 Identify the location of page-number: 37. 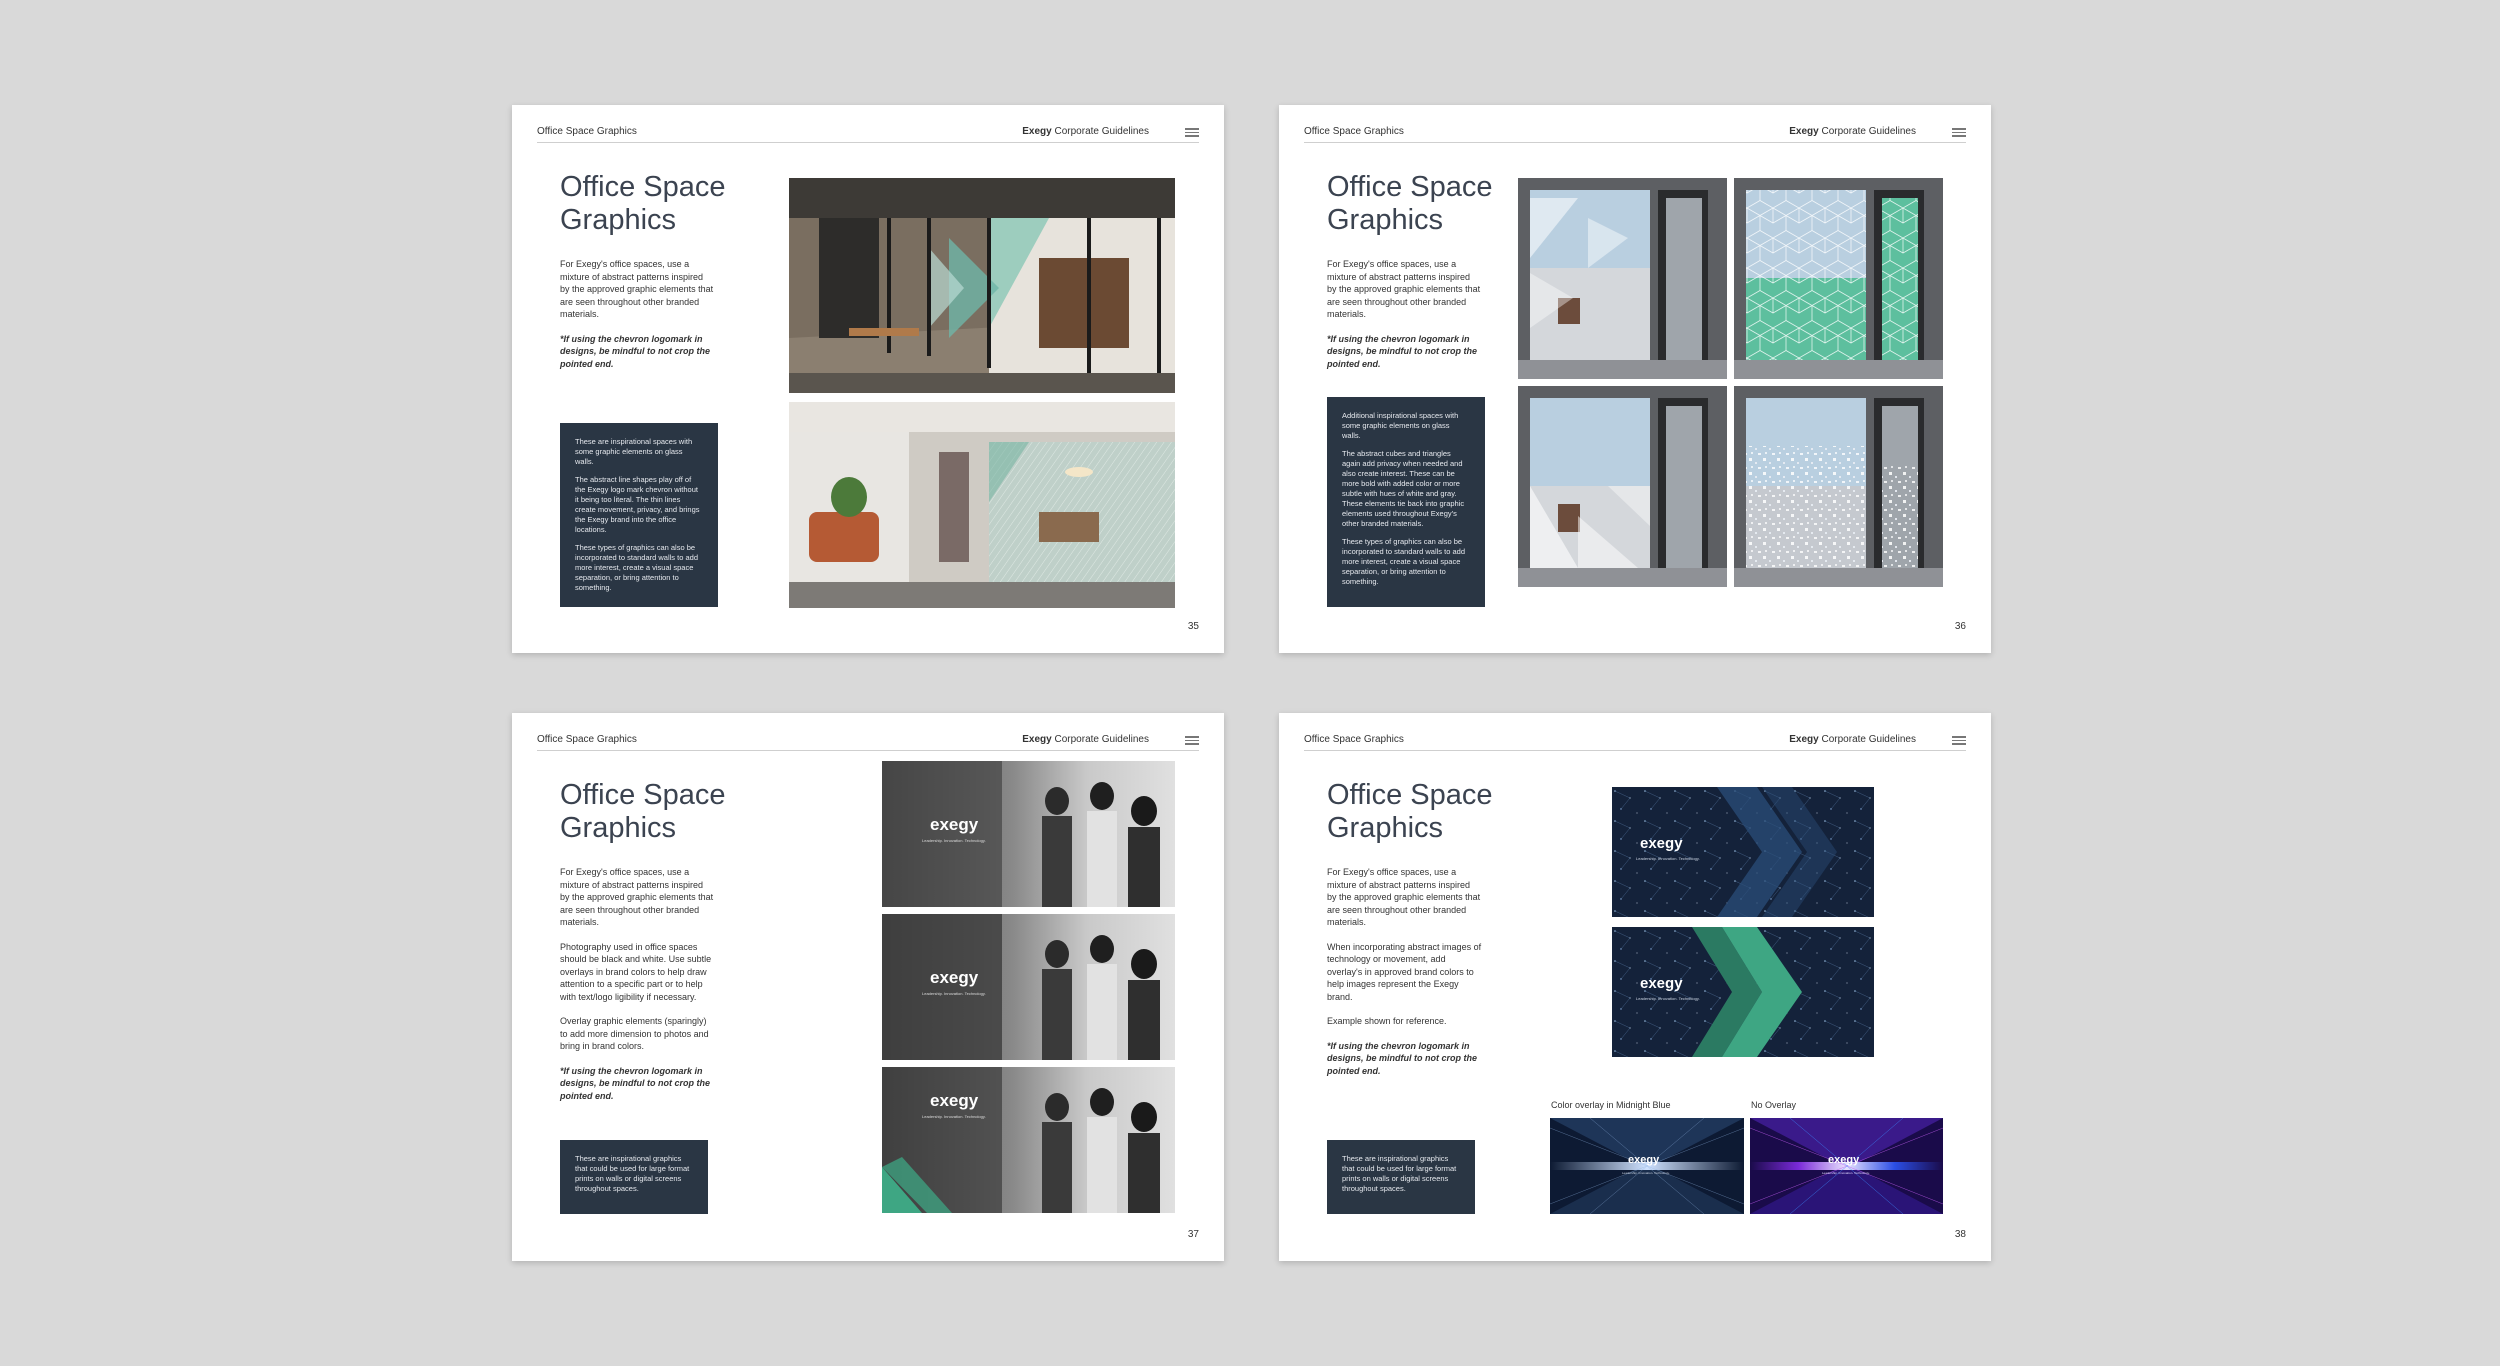
(1193, 1234).